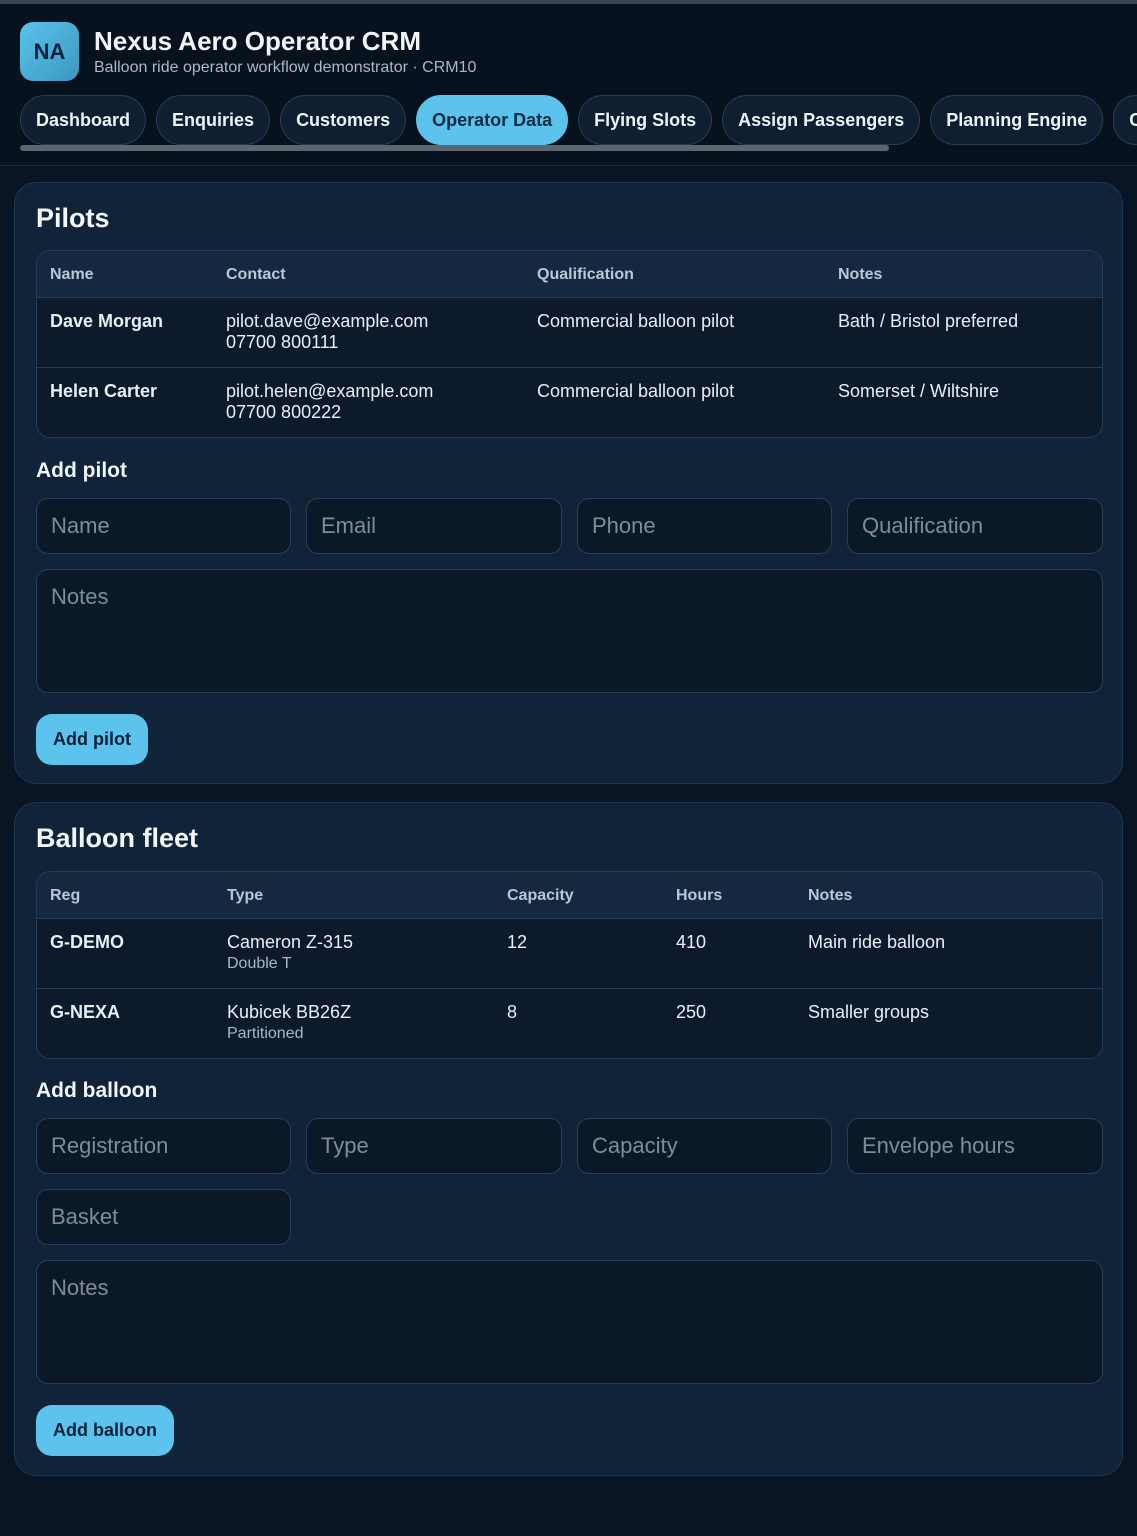 The height and width of the screenshot is (1536, 1137). What do you see at coordinates (540, 895) in the screenshot?
I see `column-header: Capacity` at bounding box center [540, 895].